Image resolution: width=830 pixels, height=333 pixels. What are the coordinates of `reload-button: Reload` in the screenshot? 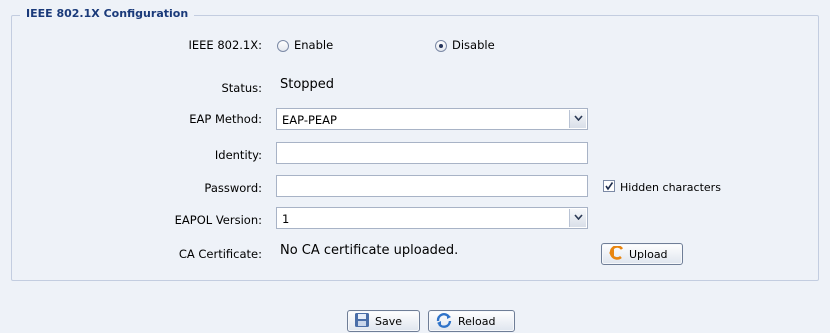 It's located at (471, 321).